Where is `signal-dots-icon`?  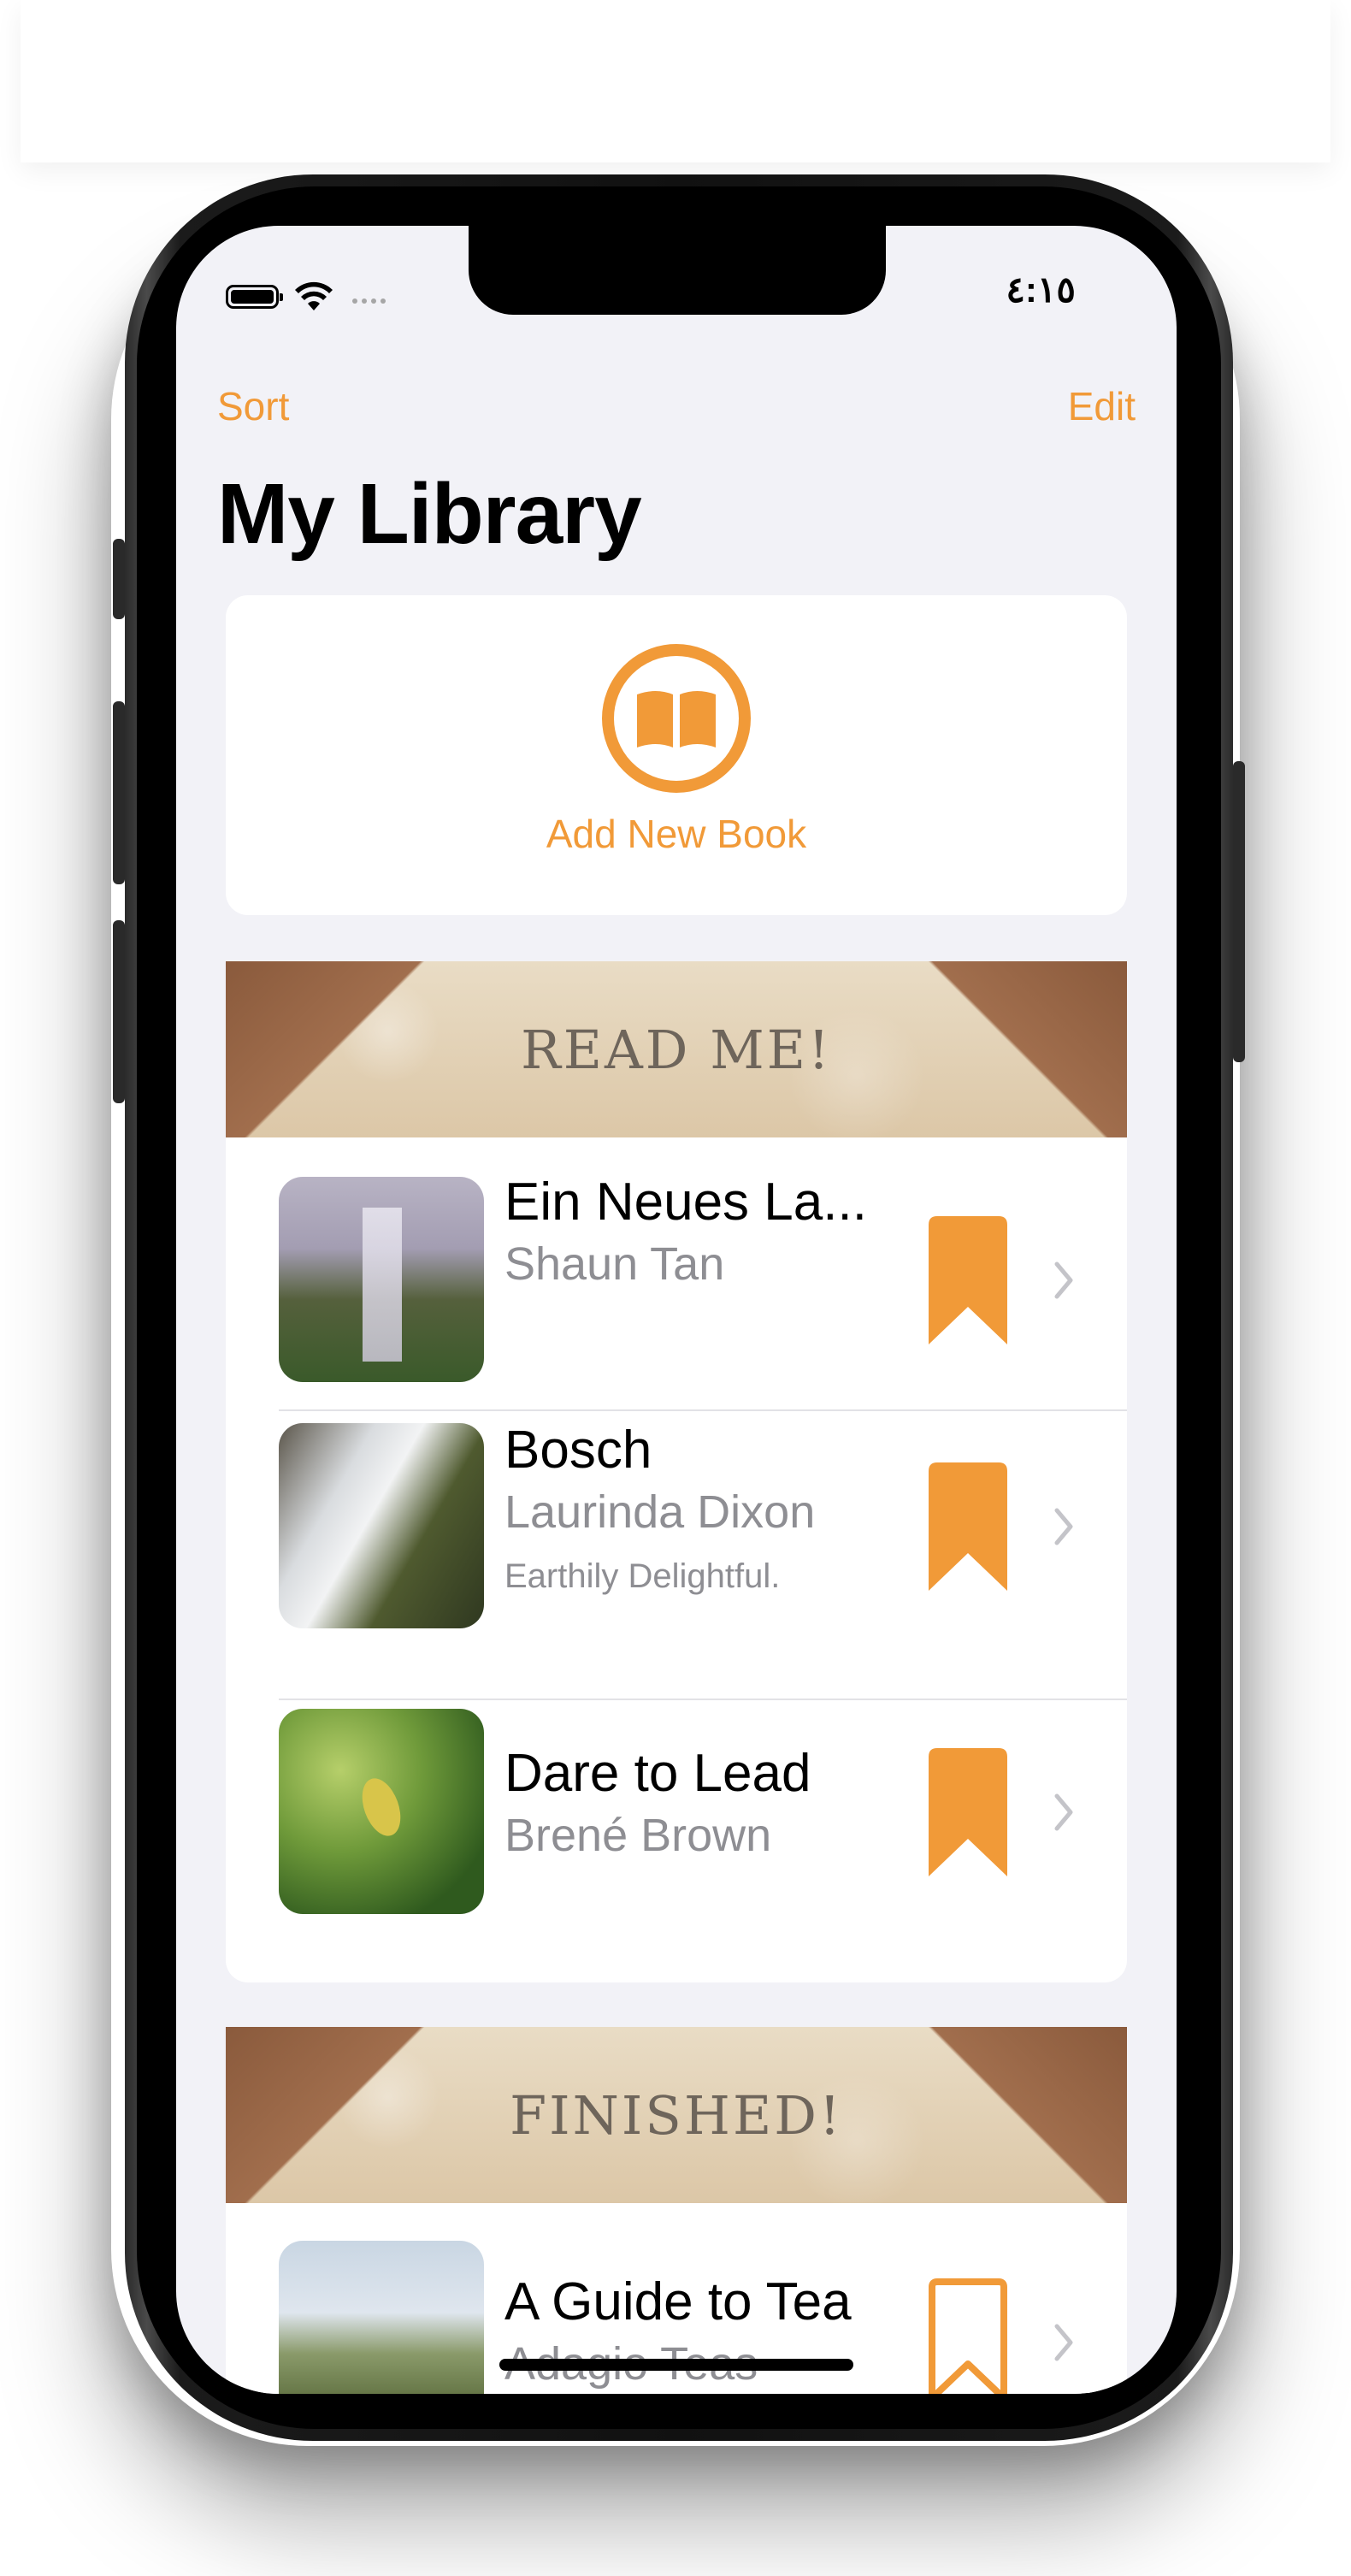 signal-dots-icon is located at coordinates (369, 301).